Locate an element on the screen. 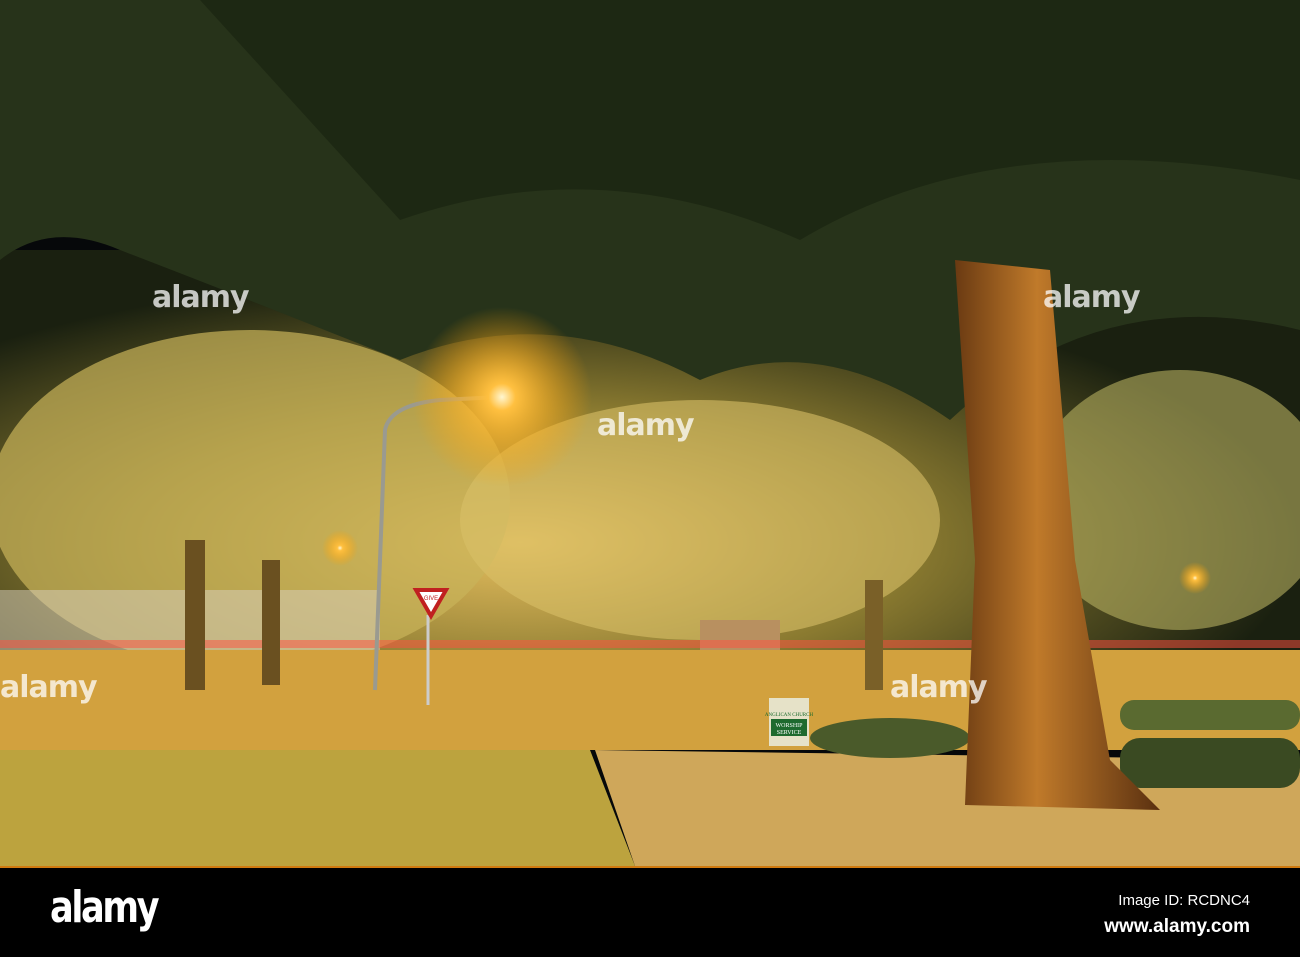  image-id: Image ID: RCDNC4 is located at coordinates (1184, 900).